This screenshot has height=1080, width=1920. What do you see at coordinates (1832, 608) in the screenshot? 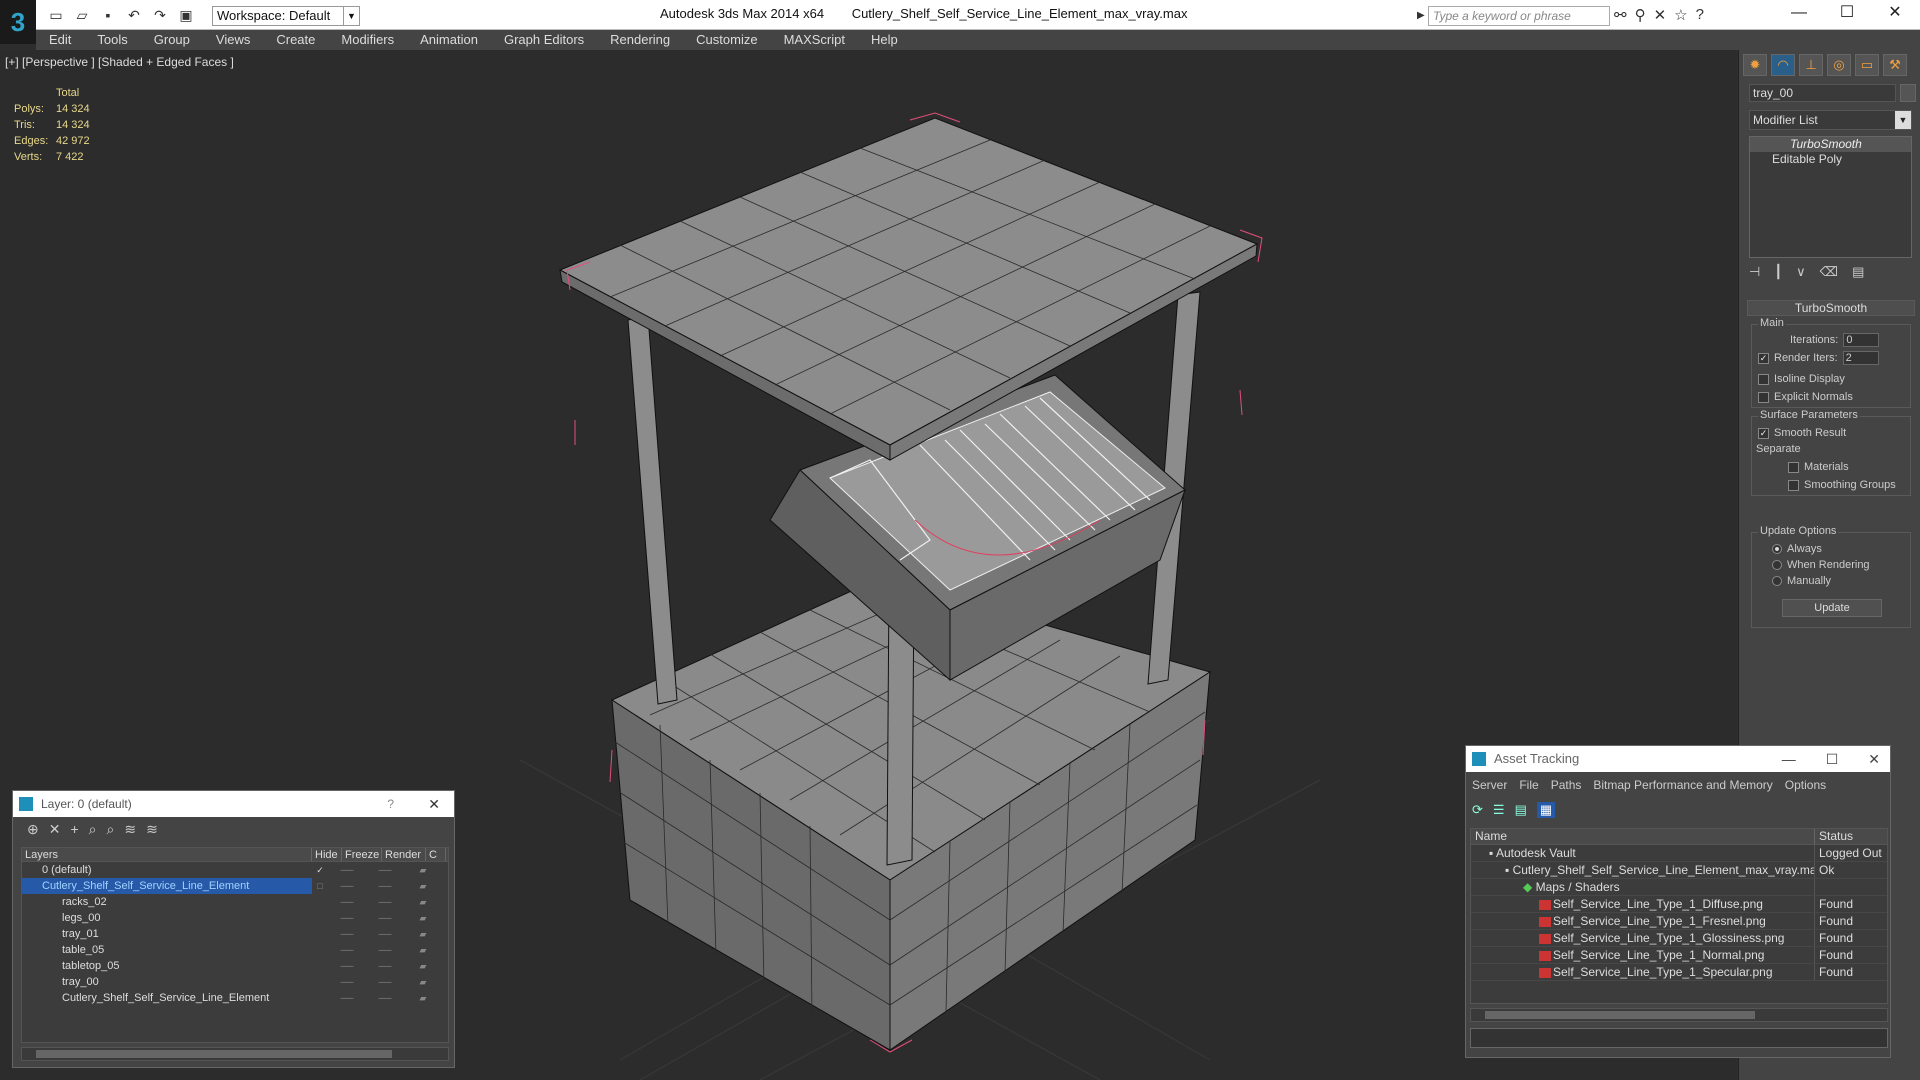
I see `update-button: Update` at bounding box center [1832, 608].